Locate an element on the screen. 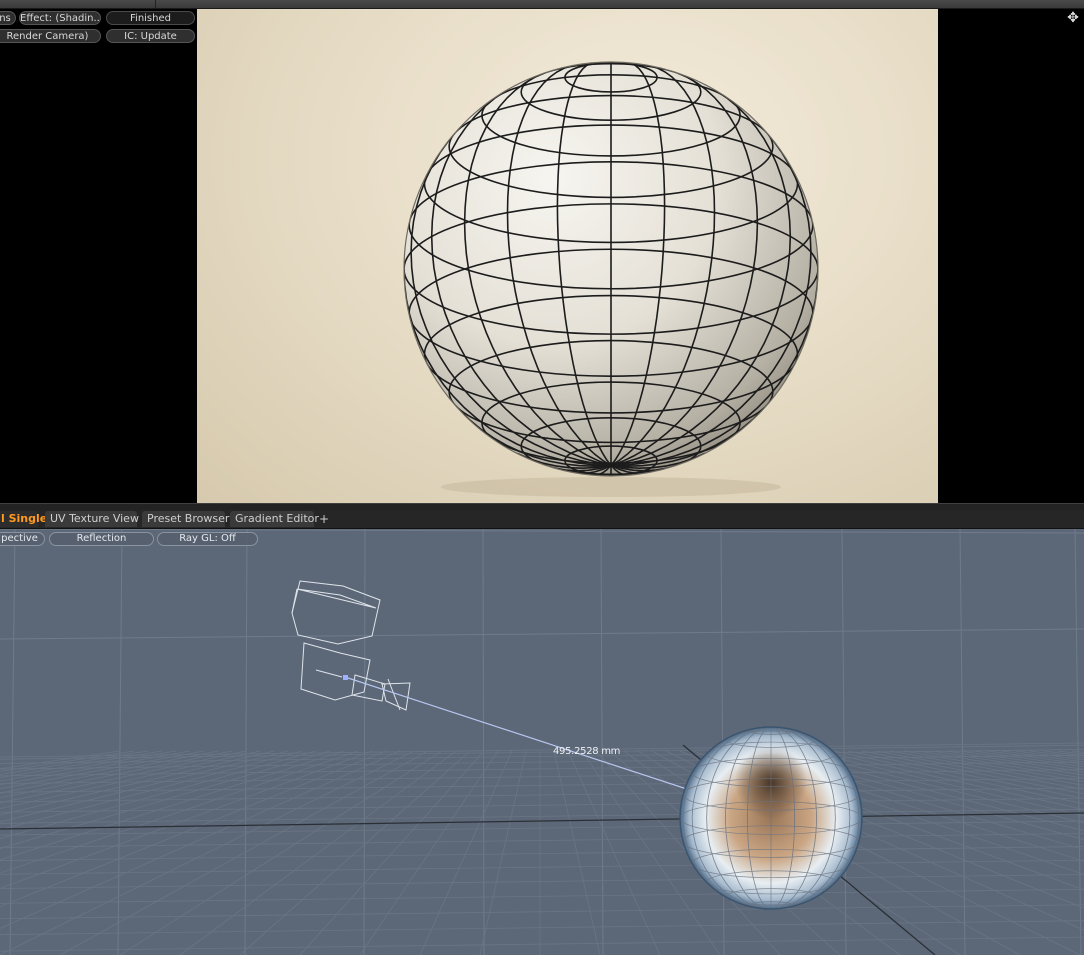 The width and height of the screenshot is (1084, 955). reflective-sphere is located at coordinates (771, 818).